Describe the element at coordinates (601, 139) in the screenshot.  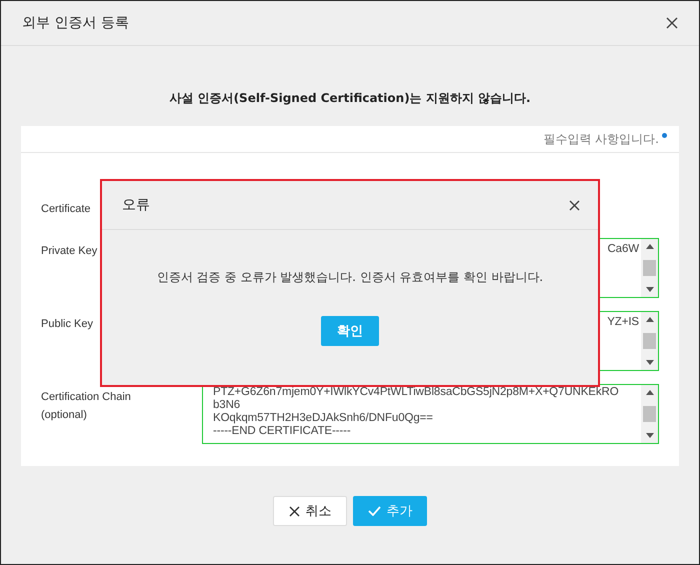
I see `required-note: 필수입력 사항입니다.` at that location.